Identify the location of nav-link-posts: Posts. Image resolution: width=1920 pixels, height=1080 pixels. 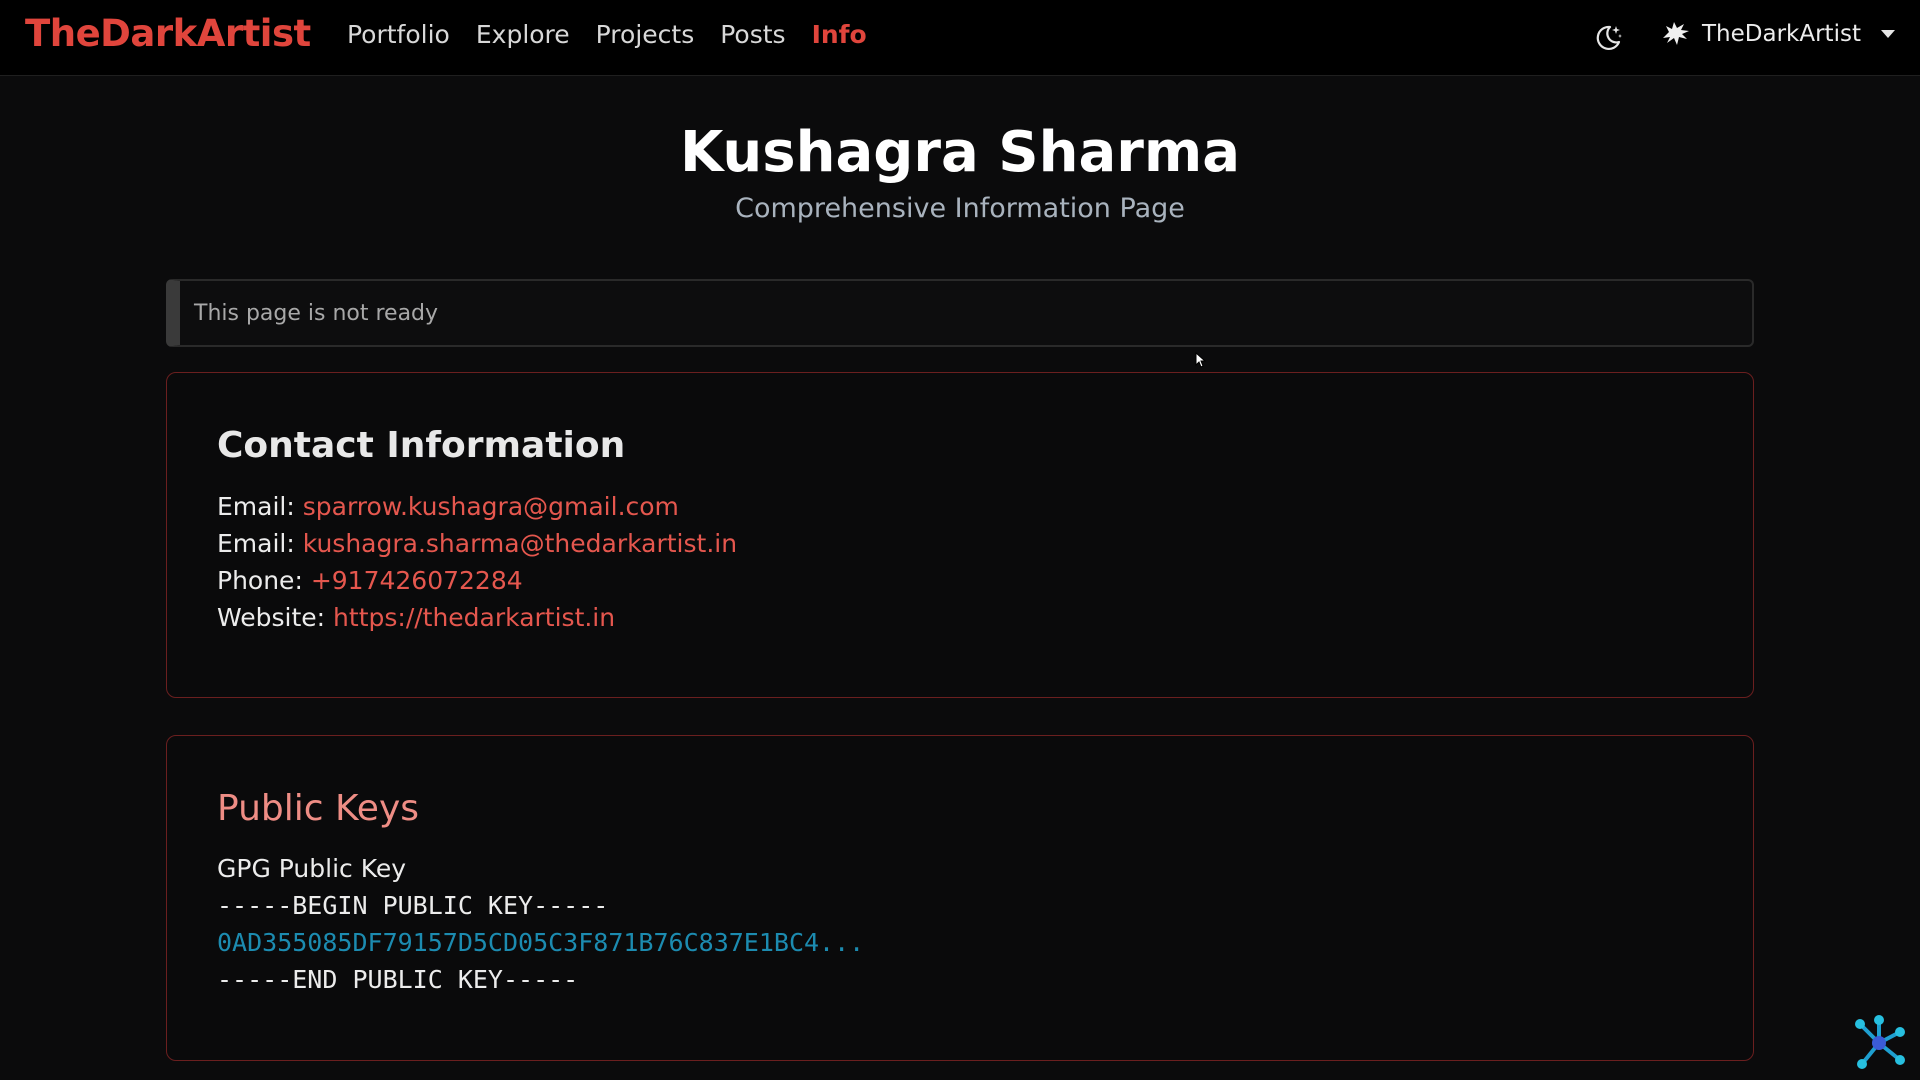
(752, 34).